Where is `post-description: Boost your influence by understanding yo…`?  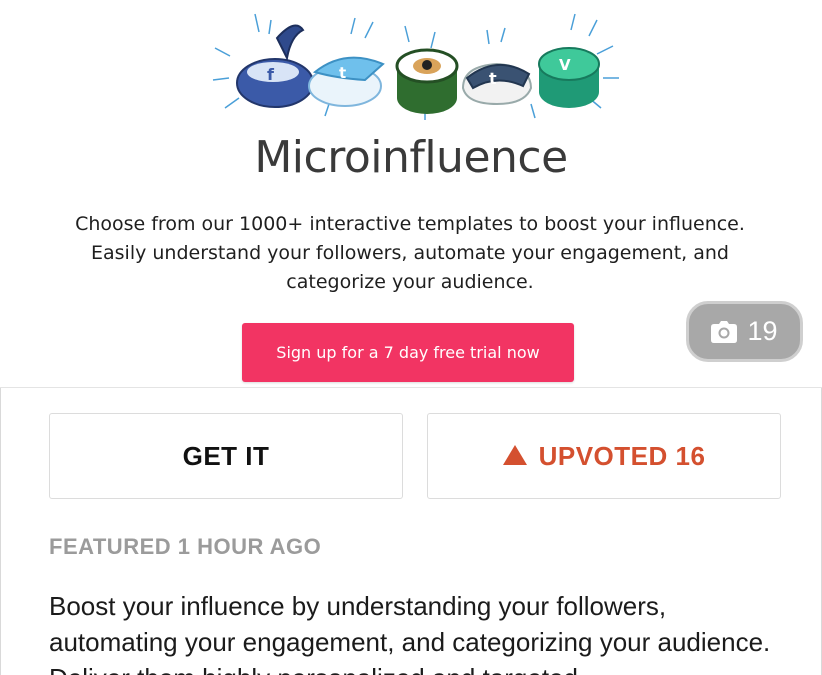
post-description: Boost your influence by understanding yo… is located at coordinates (410, 633).